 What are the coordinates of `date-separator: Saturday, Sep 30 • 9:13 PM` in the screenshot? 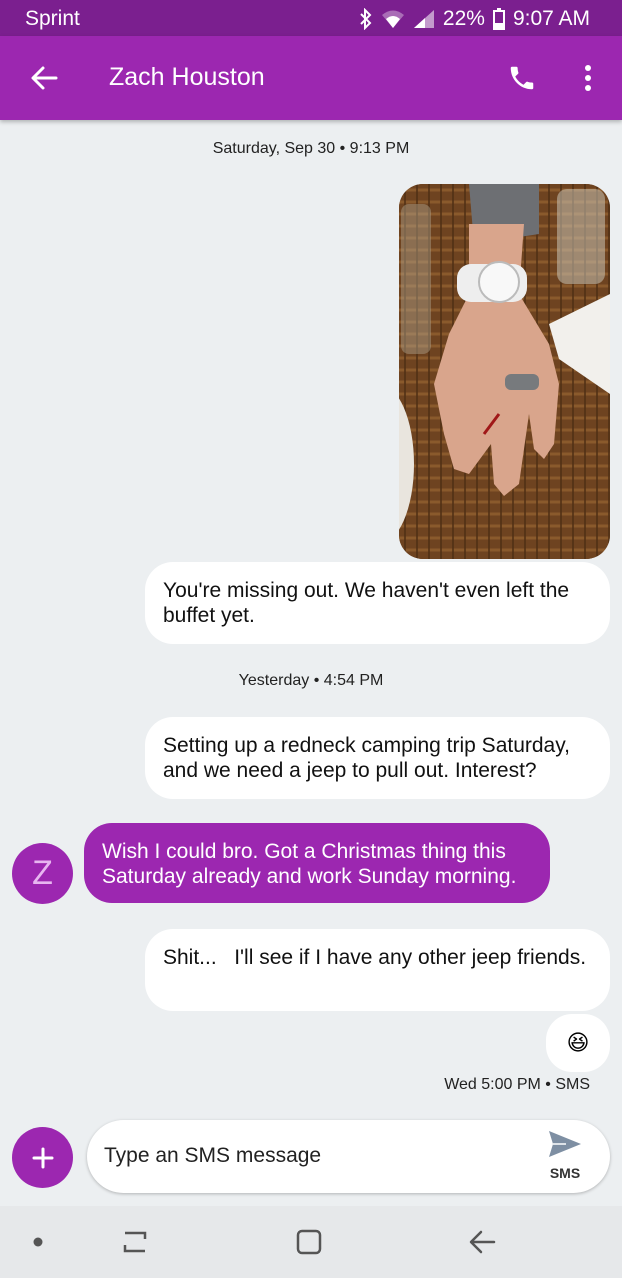 It's located at (311, 148).